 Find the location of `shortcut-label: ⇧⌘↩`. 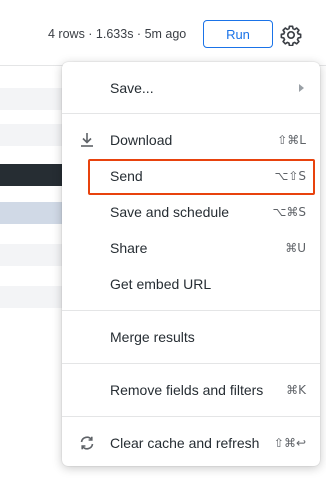

shortcut-label: ⇧⌘↩ is located at coordinates (289, 443).